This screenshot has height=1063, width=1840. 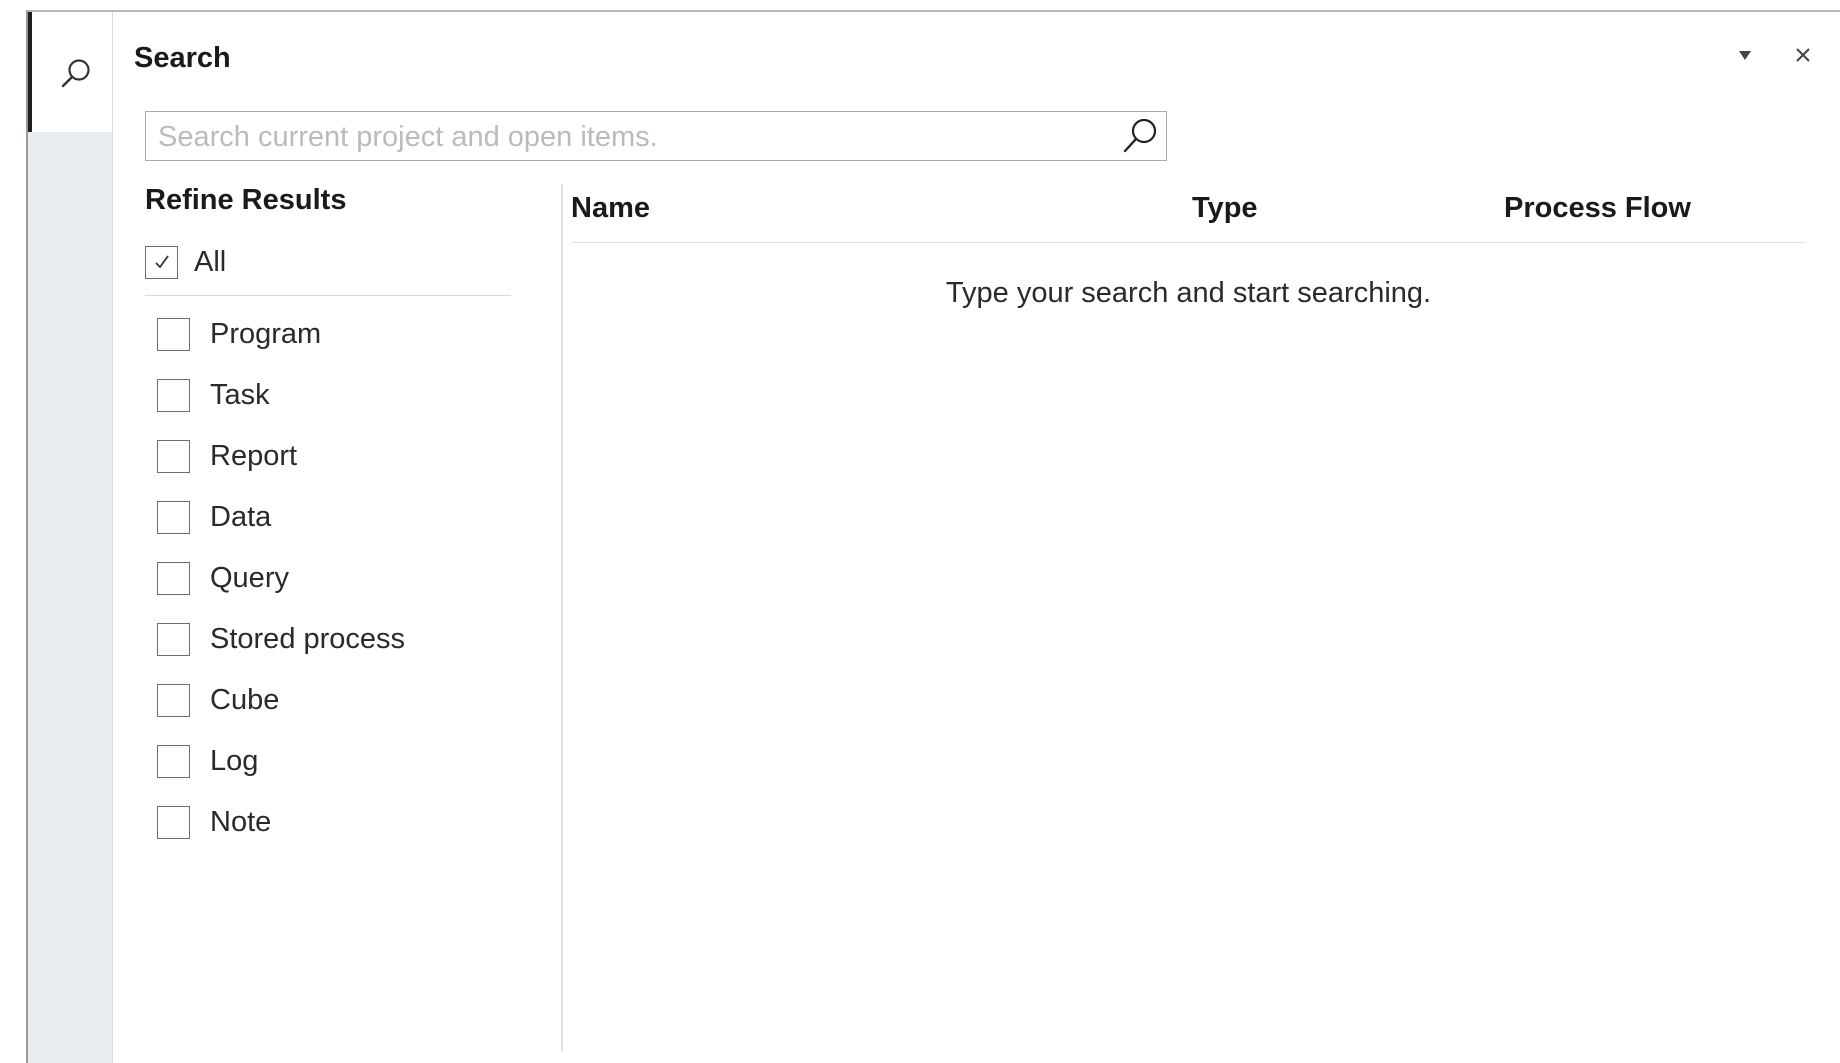 I want to click on filter-label: All, so click(x=210, y=261).